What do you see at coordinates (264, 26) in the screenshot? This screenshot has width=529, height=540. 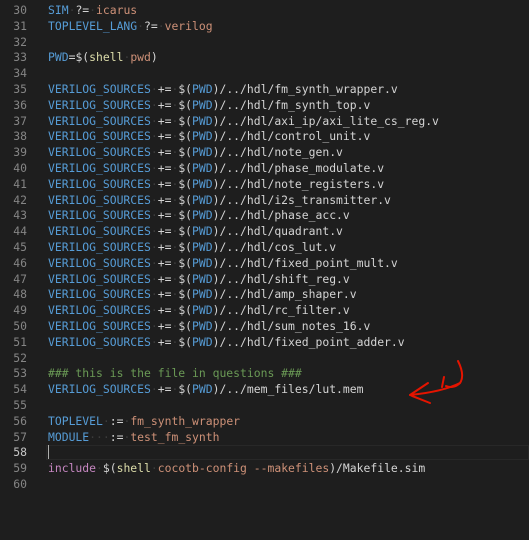 I see `code-line: 31 TOPLEVEL_LANG·?=·verilog` at bounding box center [264, 26].